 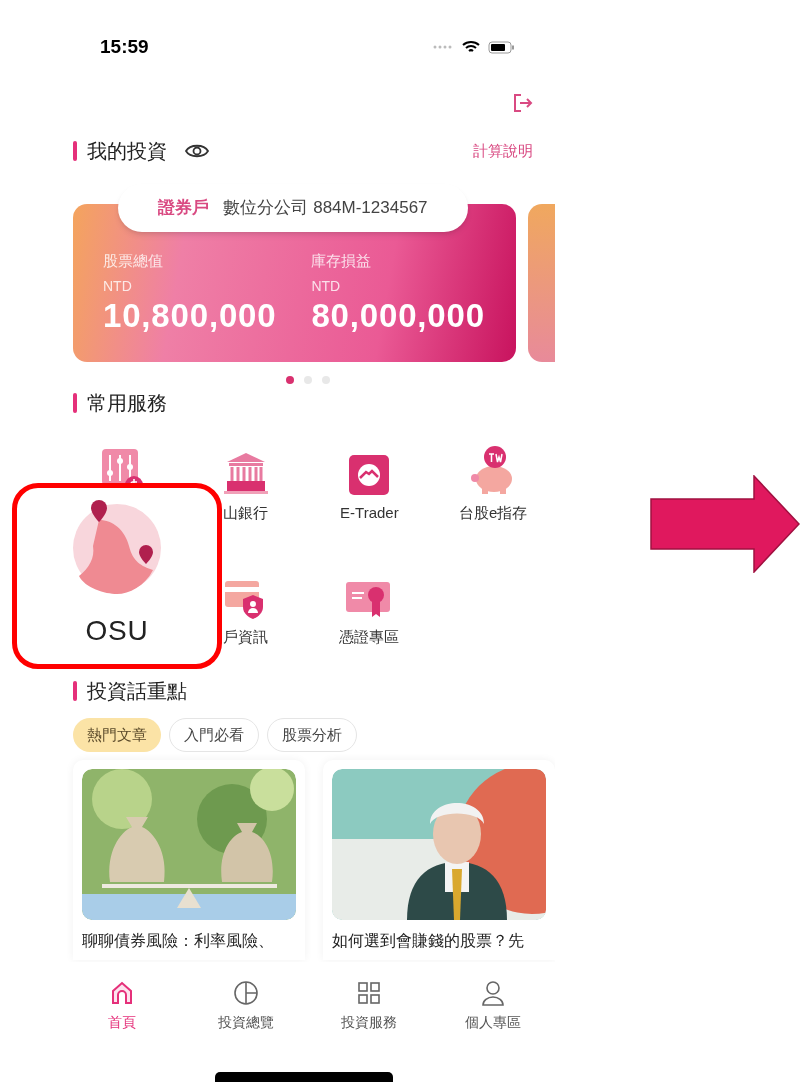 What do you see at coordinates (117, 631) in the screenshot?
I see `callout-label: OSU` at bounding box center [117, 631].